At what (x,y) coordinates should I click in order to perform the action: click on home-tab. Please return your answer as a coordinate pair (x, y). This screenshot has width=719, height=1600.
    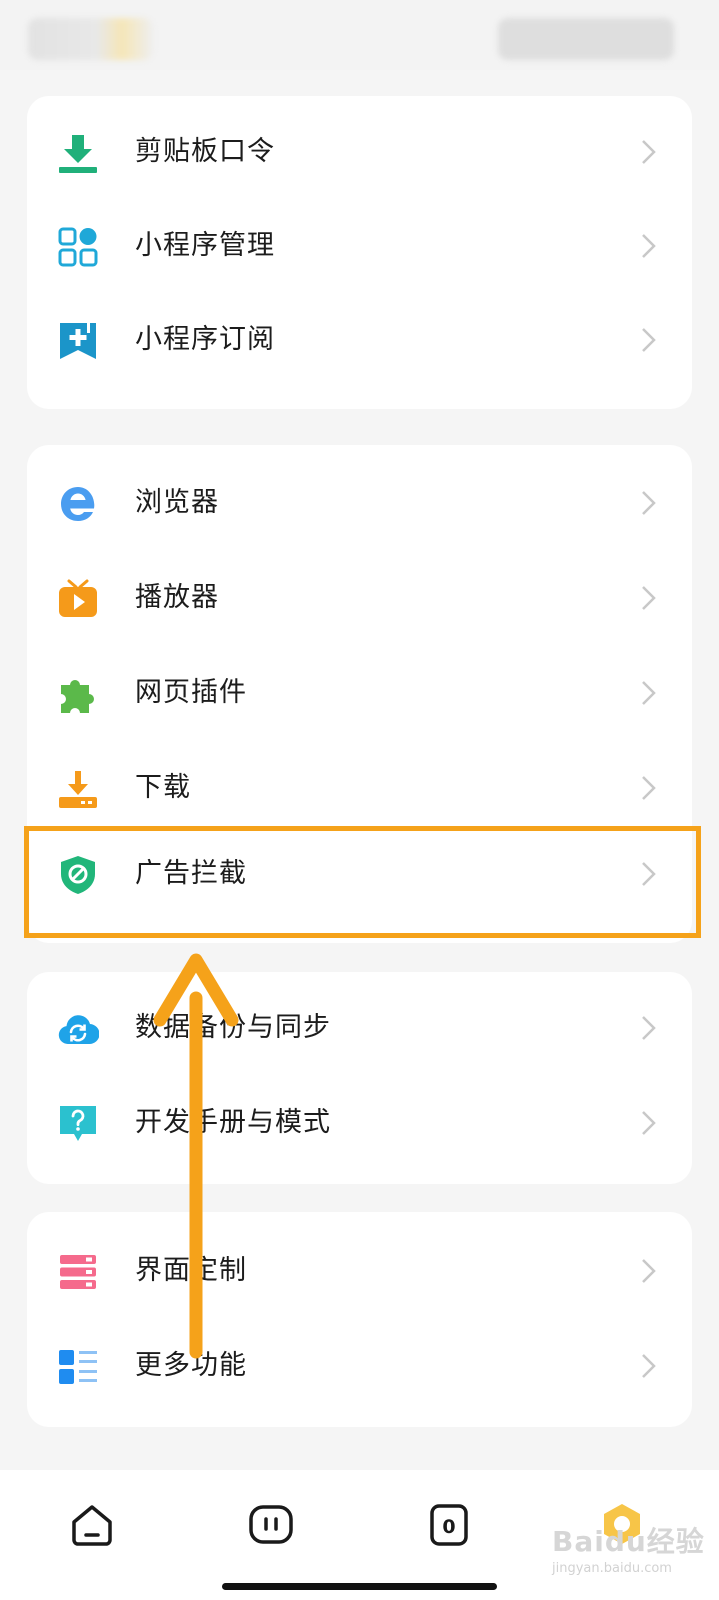
    Looking at the image, I should click on (92, 1525).